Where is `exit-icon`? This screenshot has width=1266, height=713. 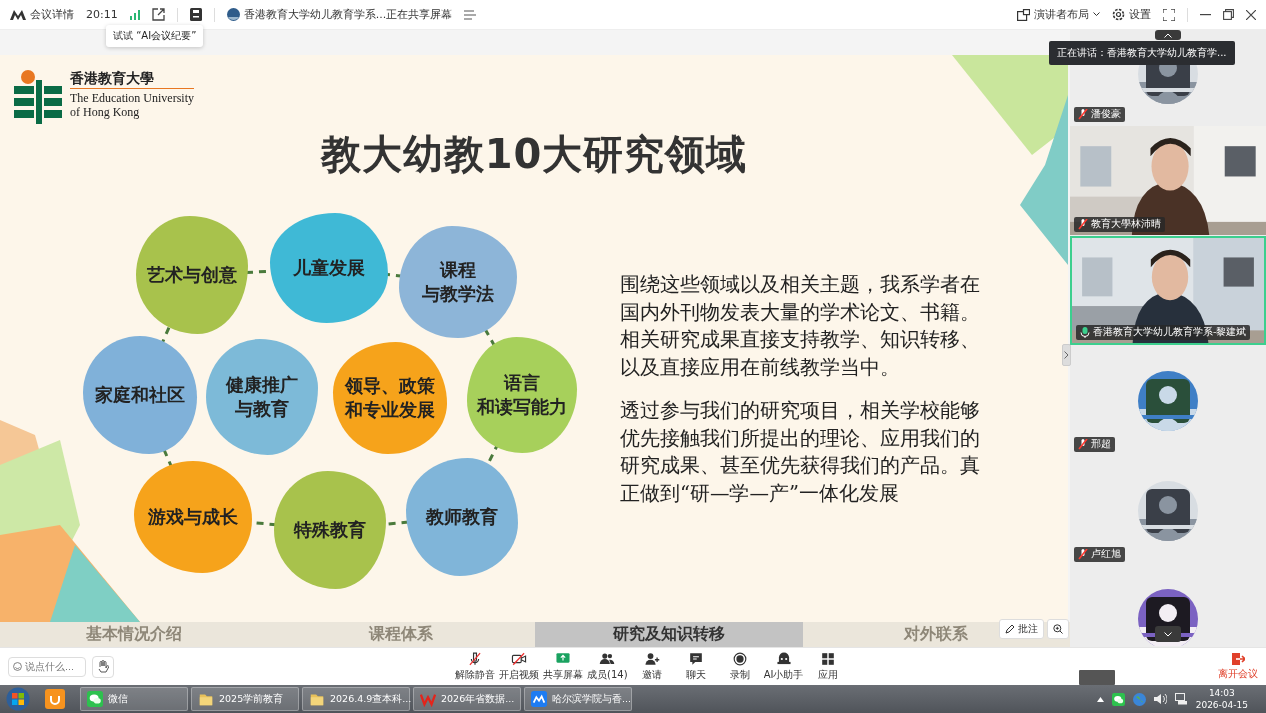 exit-icon is located at coordinates (1238, 659).